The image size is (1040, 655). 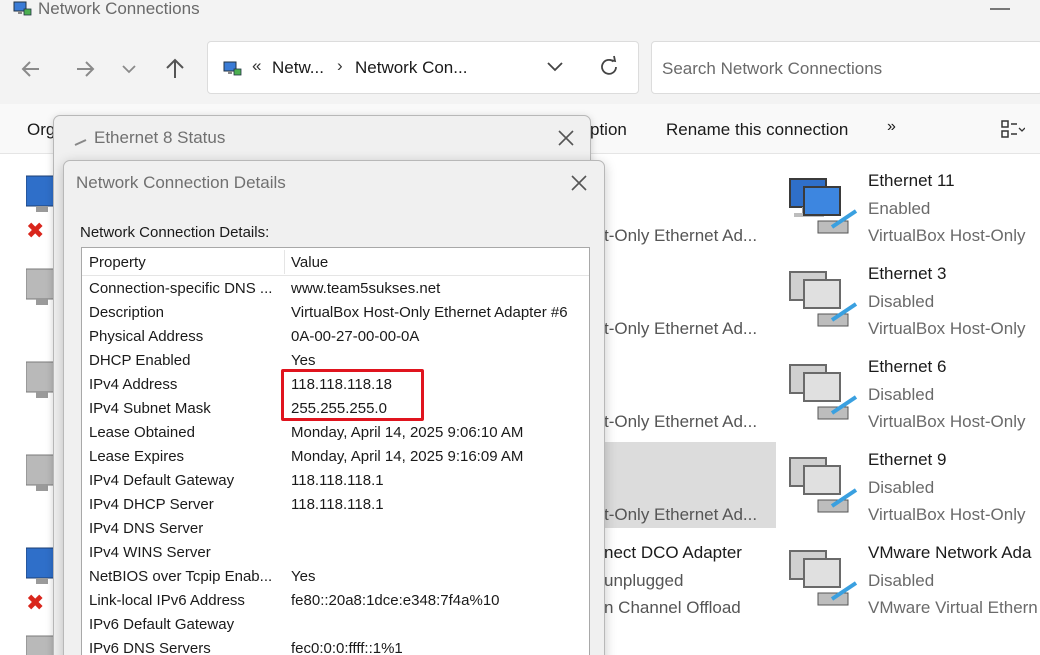 I want to click on property-cell: Lease Expires, so click(x=137, y=456).